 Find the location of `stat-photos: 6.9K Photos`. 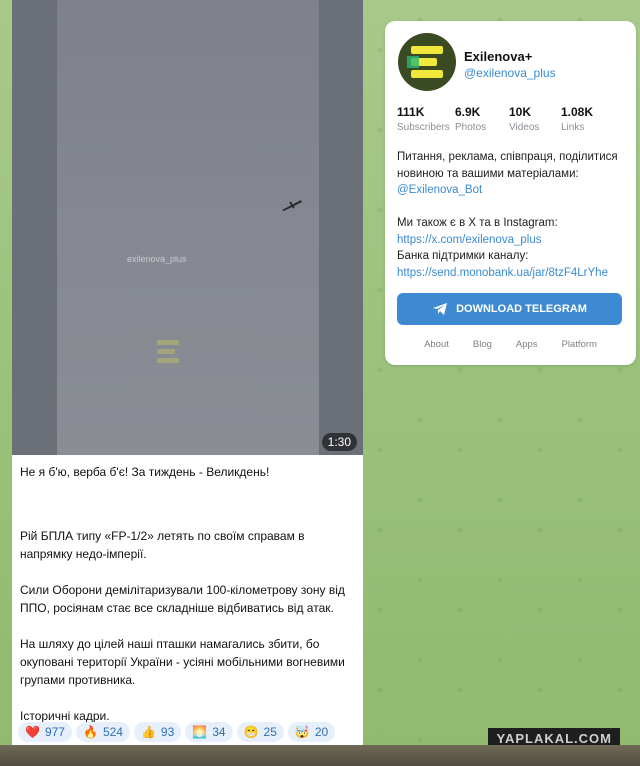

stat-photos: 6.9K Photos is located at coordinates (482, 119).